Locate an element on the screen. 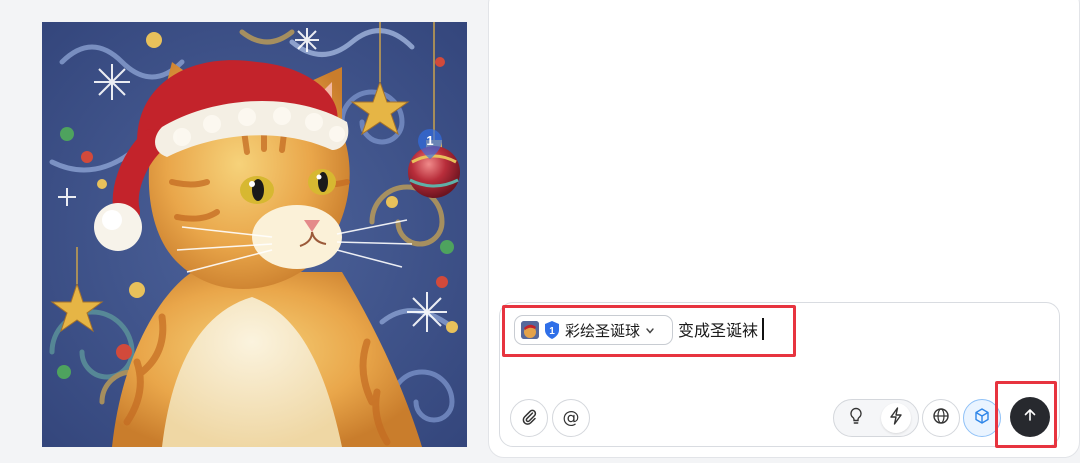  paperclip-icon is located at coordinates (529, 418).